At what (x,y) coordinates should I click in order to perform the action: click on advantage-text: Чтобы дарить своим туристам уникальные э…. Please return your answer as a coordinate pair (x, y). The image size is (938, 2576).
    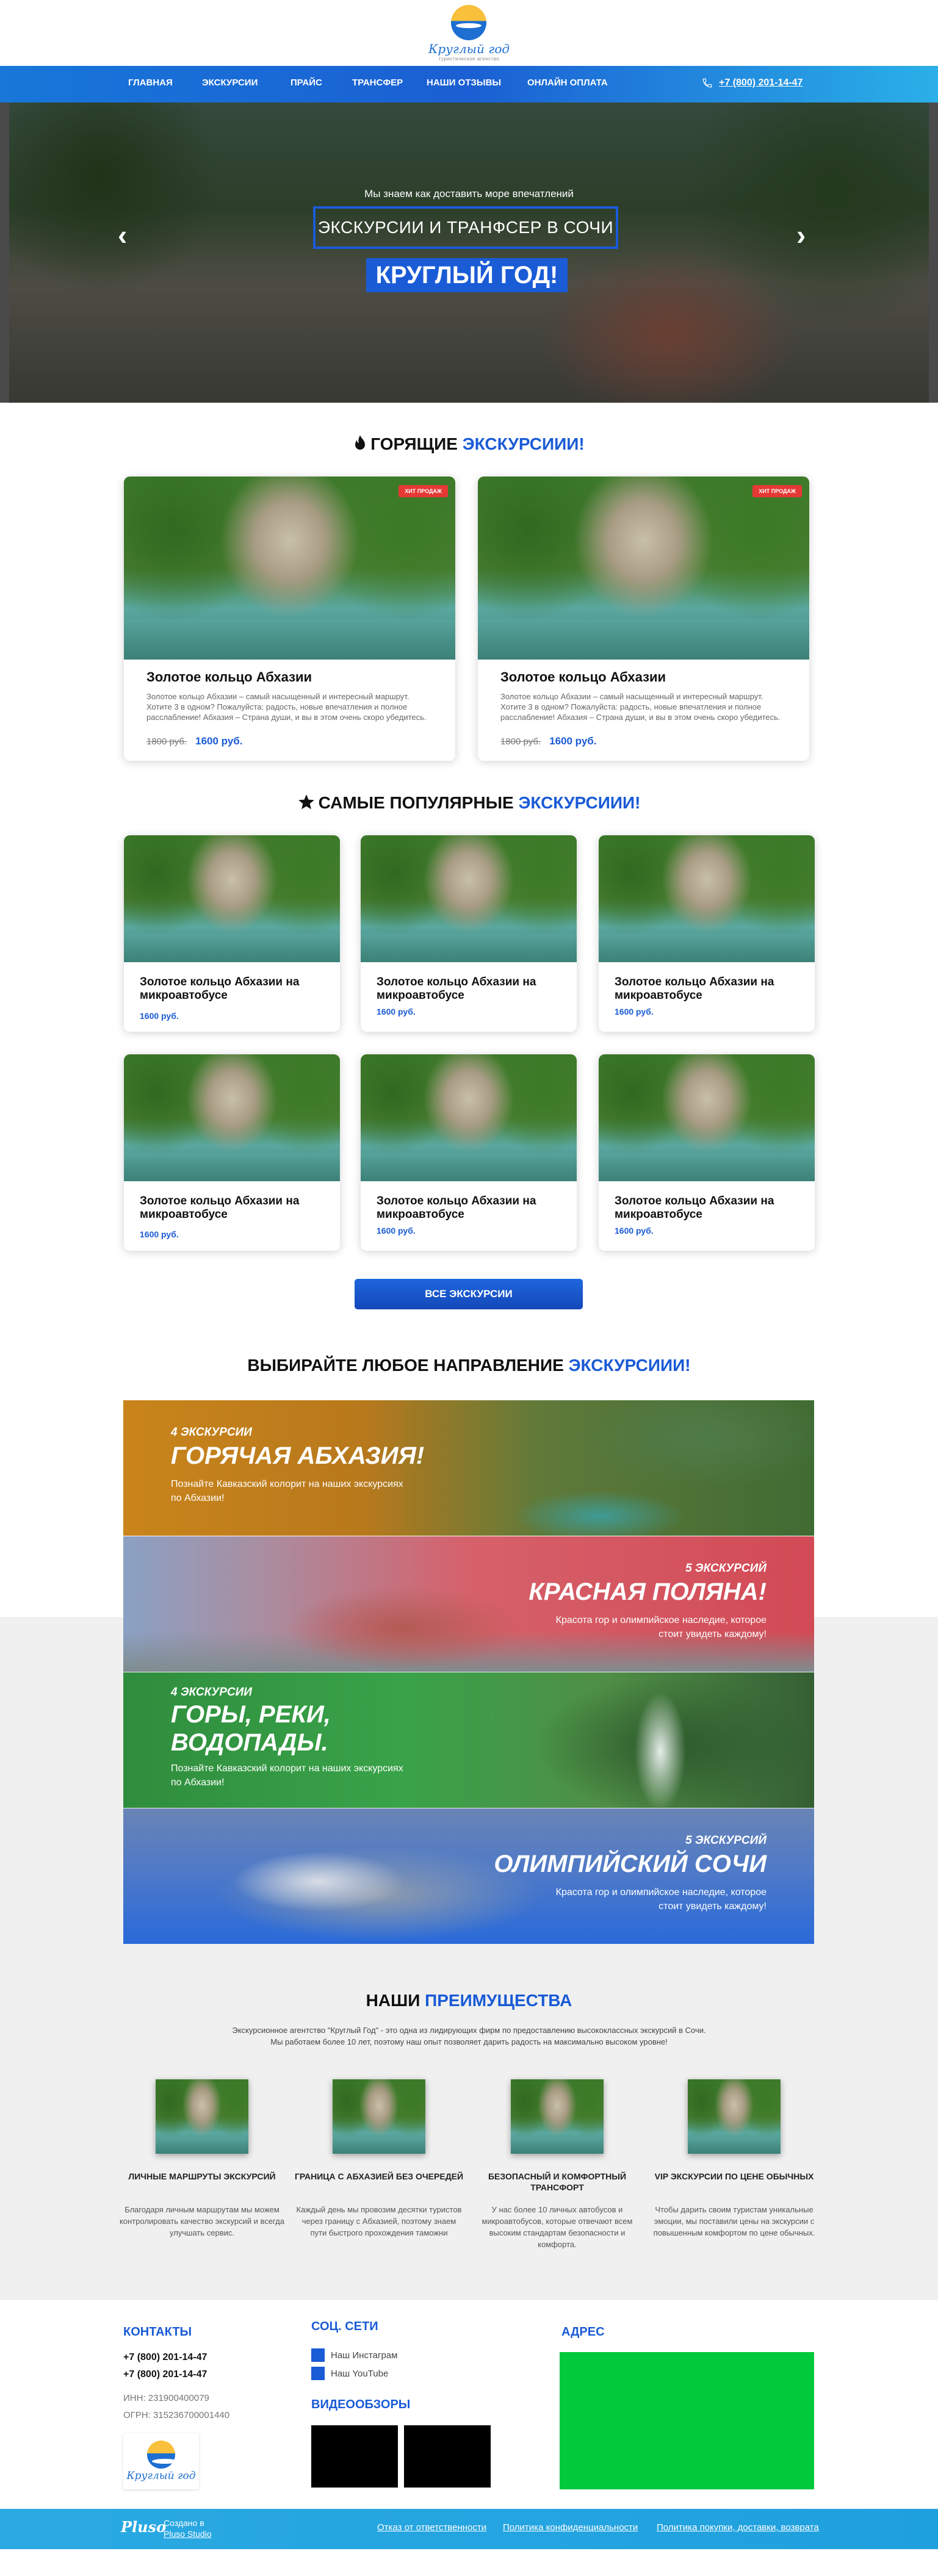
    Looking at the image, I should click on (734, 2221).